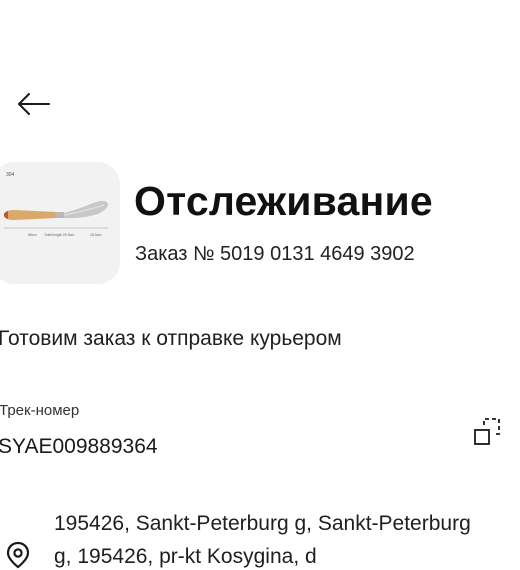  I want to click on image-caption-2: Total length 25.5cm, so click(59, 235).